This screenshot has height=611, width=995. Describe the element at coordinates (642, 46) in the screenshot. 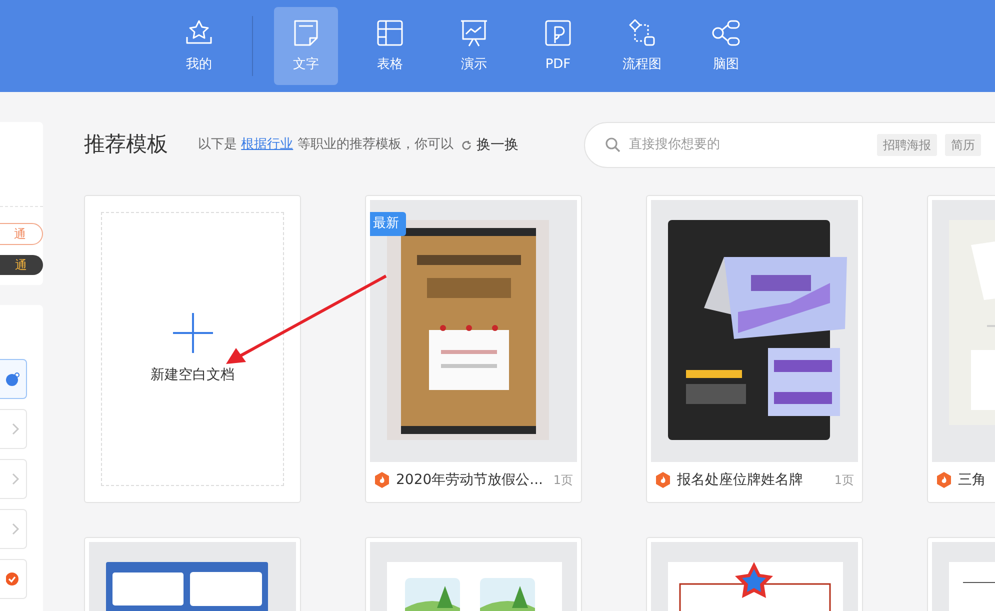

I see `nav-tab: 流程图` at that location.